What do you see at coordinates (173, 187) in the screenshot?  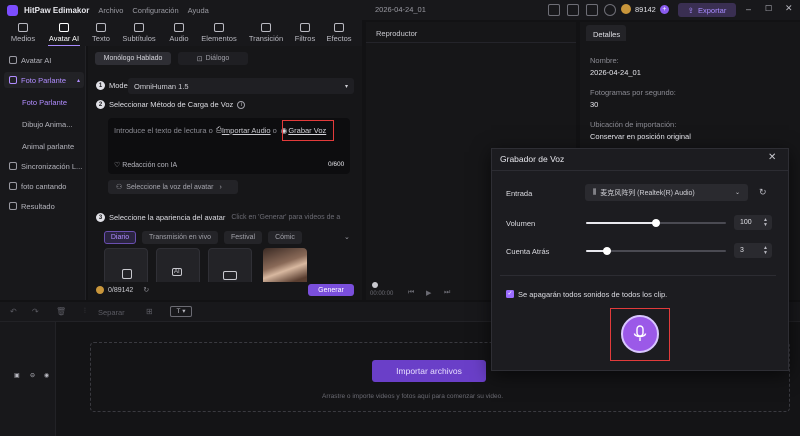 I see `voice-select: ⚇ Seleccione la voz del avatar ›` at bounding box center [173, 187].